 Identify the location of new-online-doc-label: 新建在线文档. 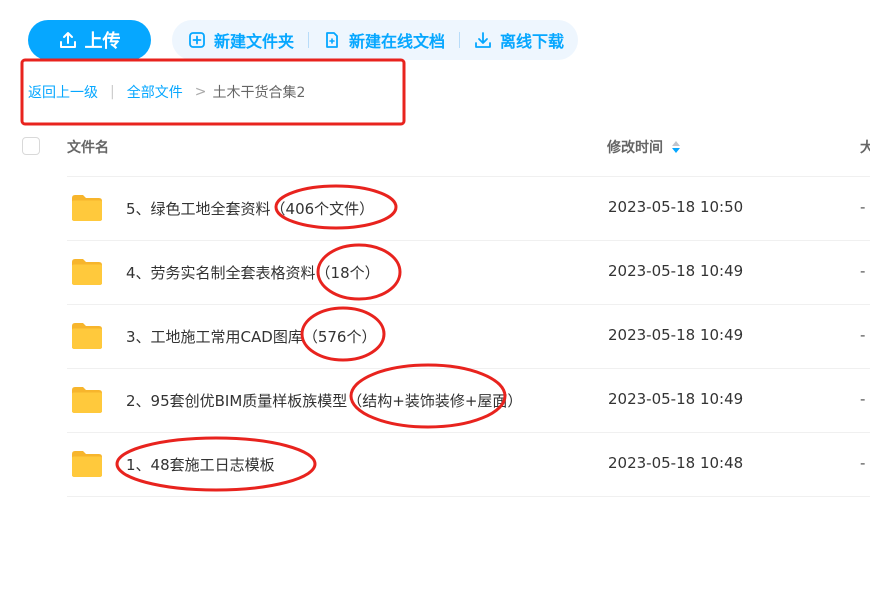
(397, 41).